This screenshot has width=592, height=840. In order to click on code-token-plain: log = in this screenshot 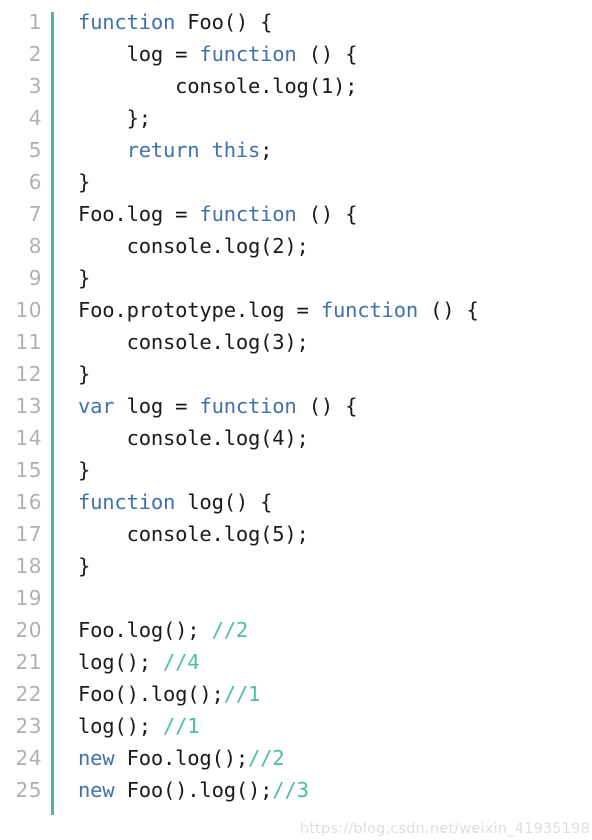, I will do `click(139, 54)`.